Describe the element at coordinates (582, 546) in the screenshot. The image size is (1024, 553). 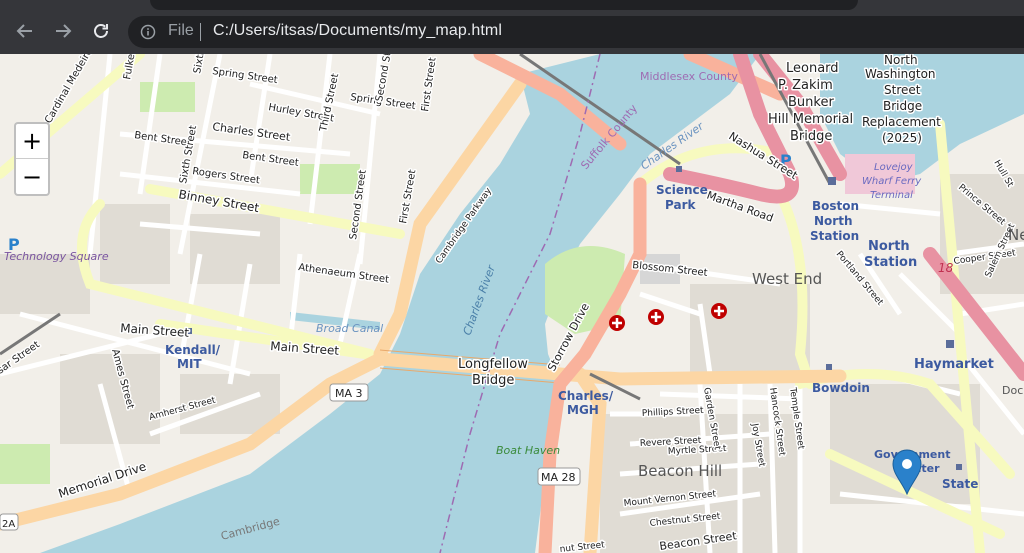
I see `street-label: nut Street` at that location.